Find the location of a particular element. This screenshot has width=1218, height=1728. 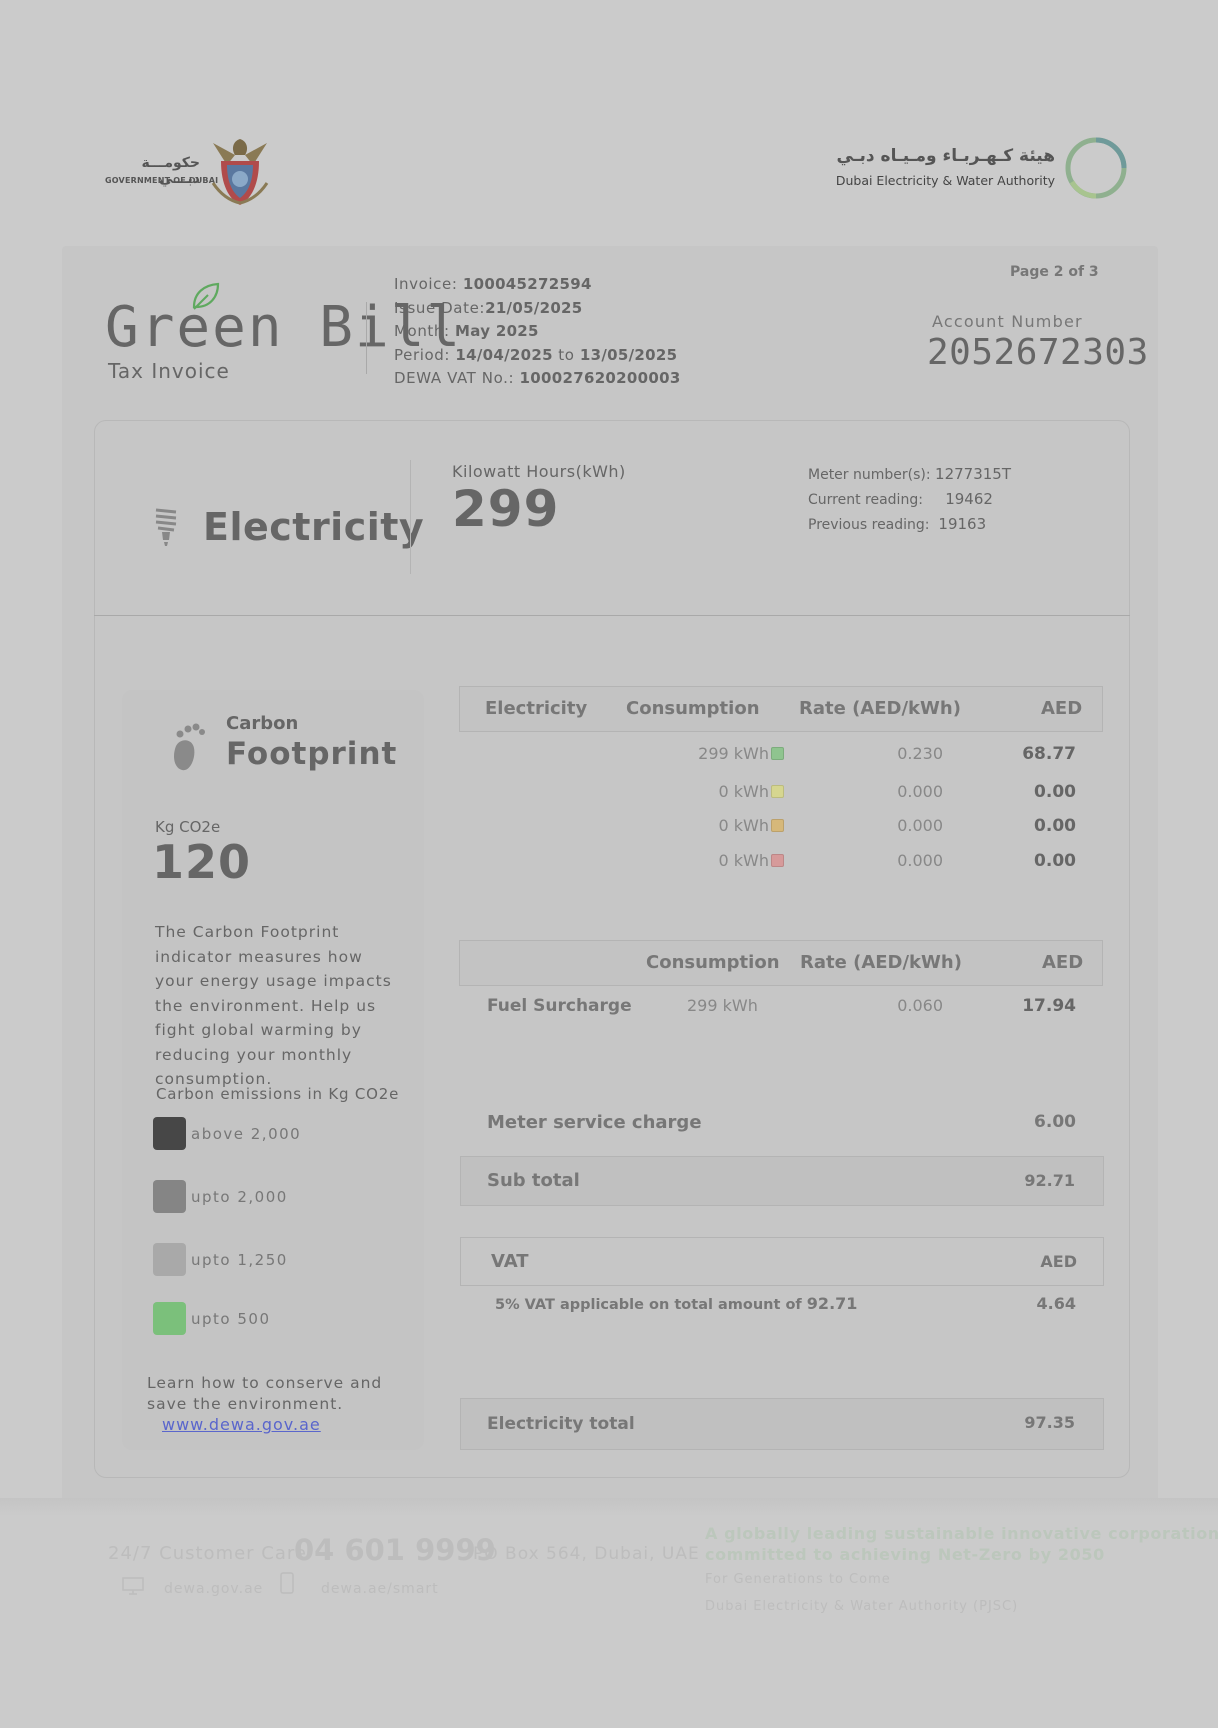

fuel-rate: 0.060 is located at coordinates (920, 1005).